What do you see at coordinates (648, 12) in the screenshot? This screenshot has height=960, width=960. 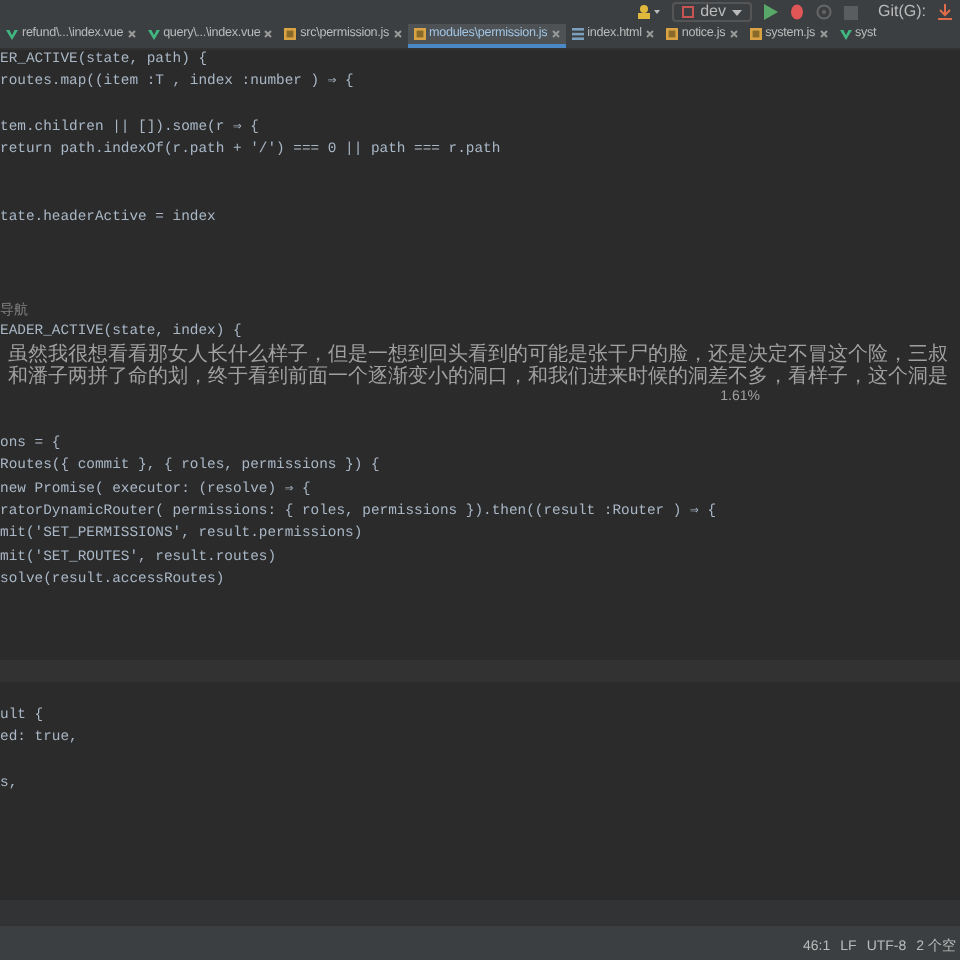 I see `user-icon` at bounding box center [648, 12].